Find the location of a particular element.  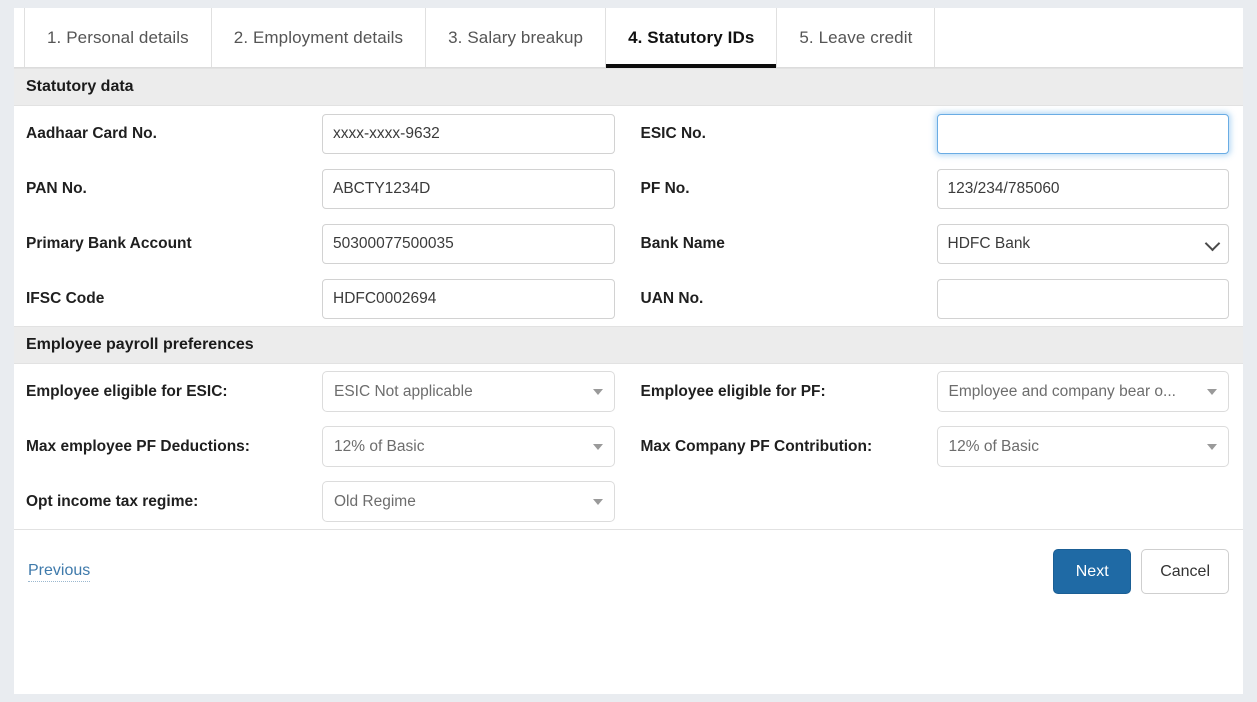

footer-actions: Next Cancel is located at coordinates (1141, 571).